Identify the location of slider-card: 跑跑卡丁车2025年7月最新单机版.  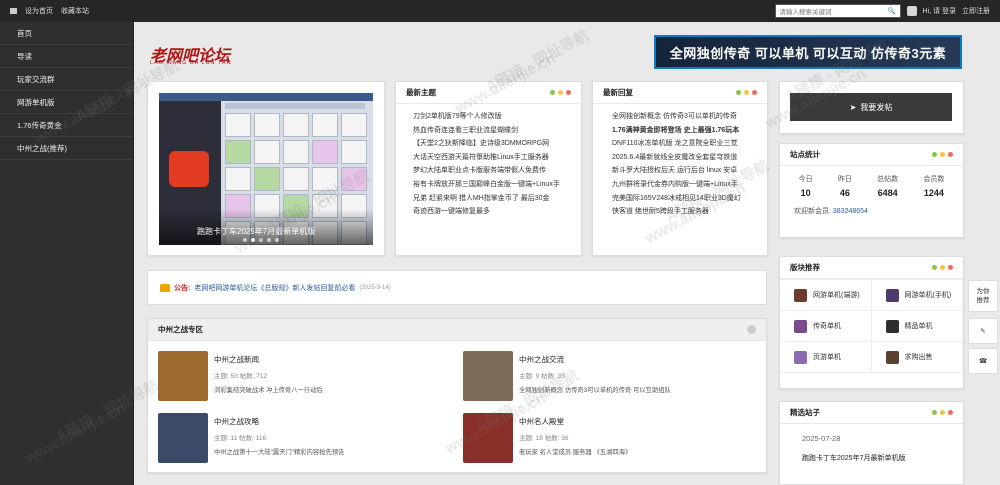
(266, 168).